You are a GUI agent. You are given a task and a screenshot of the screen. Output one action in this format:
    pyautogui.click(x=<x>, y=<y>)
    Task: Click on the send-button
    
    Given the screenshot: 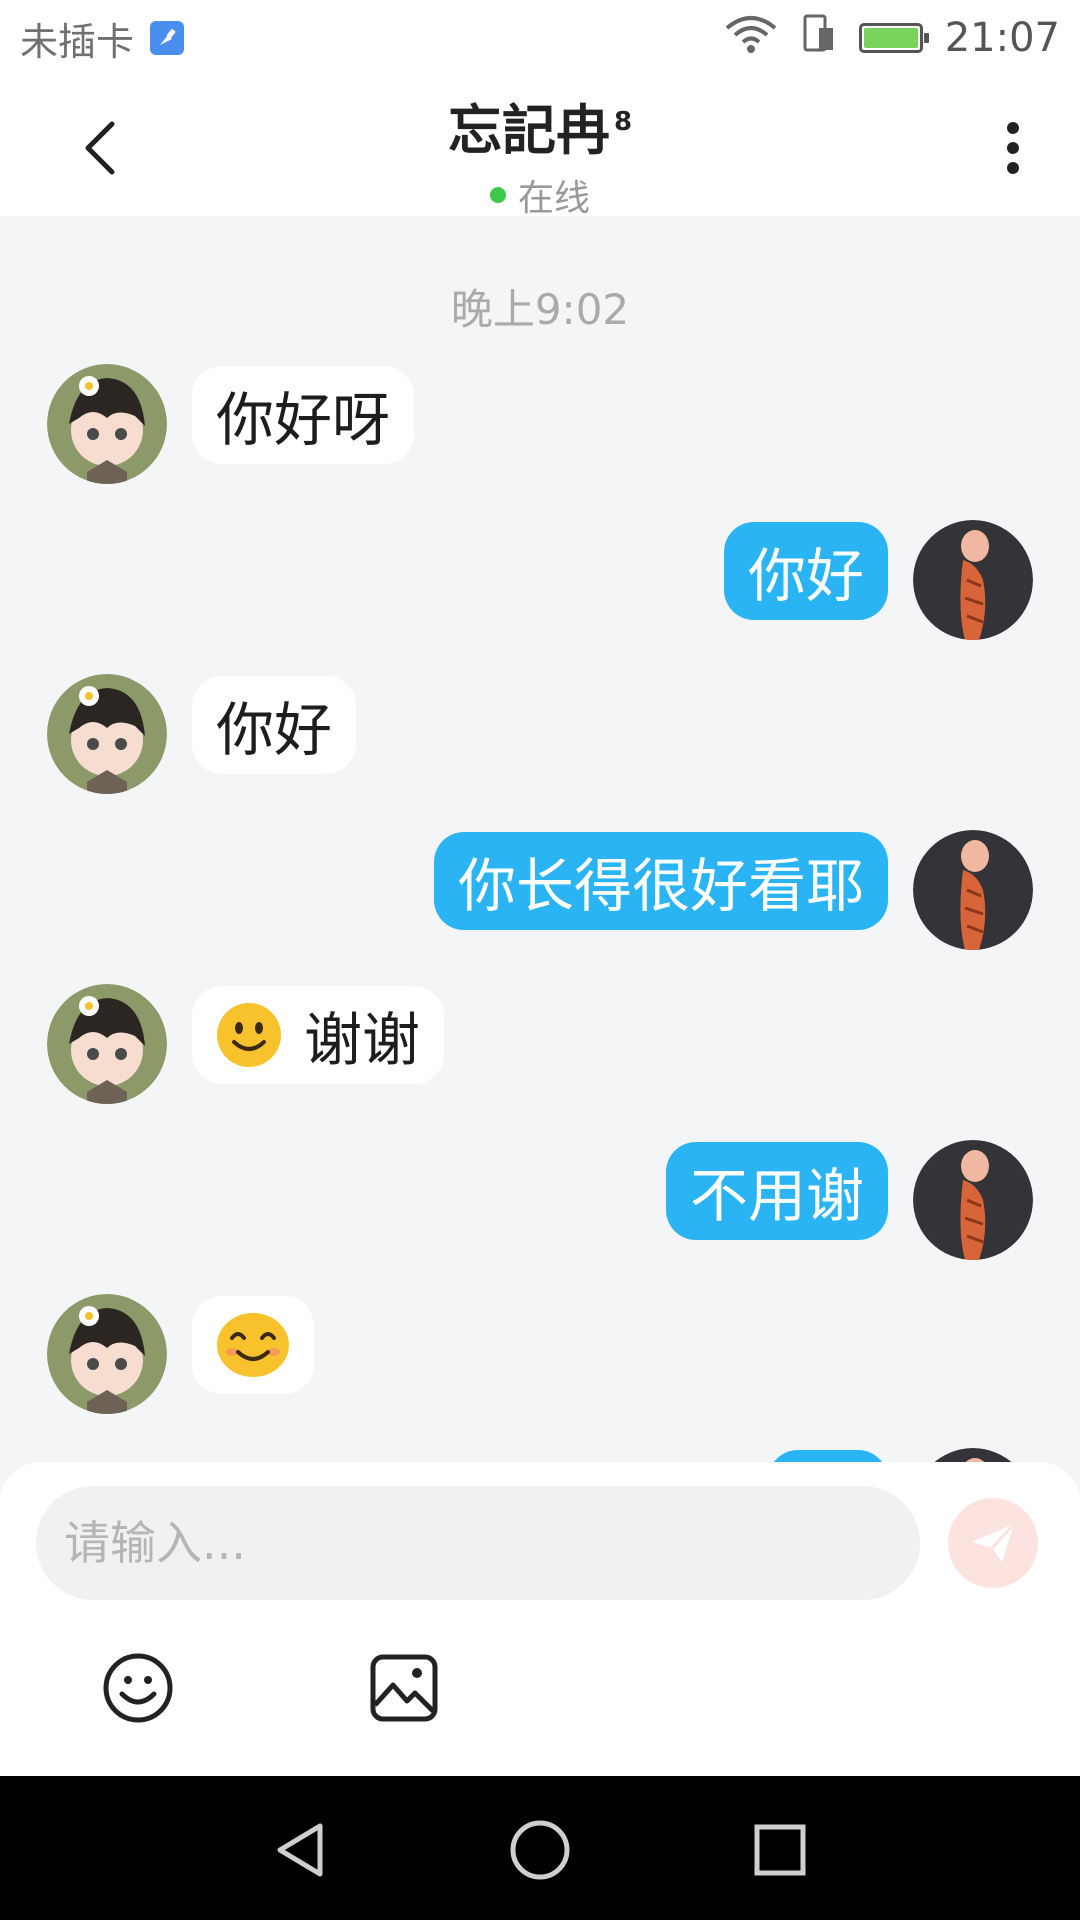 What is the action you would take?
    pyautogui.click(x=993, y=1543)
    